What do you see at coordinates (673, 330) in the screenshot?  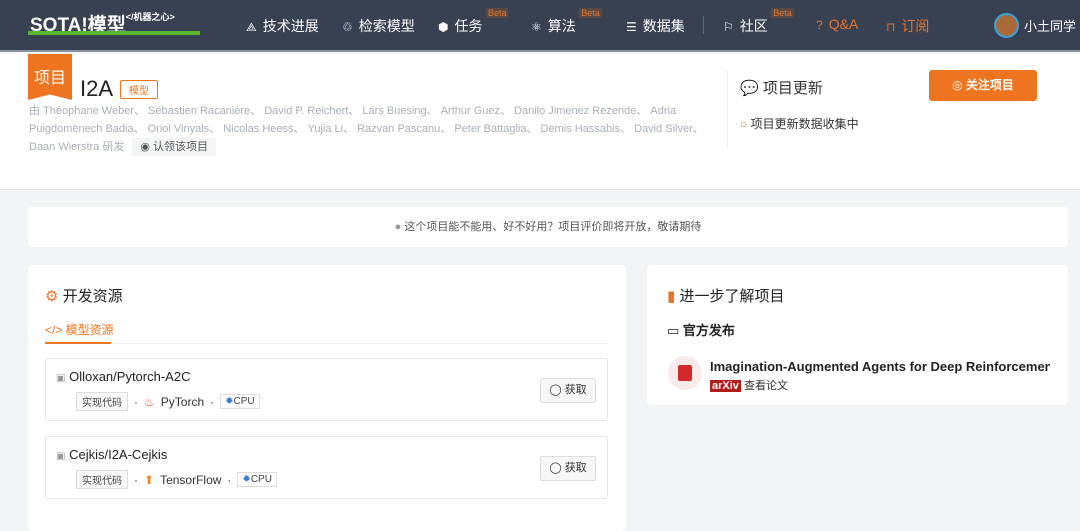 I see `monitor-icon: ▭` at bounding box center [673, 330].